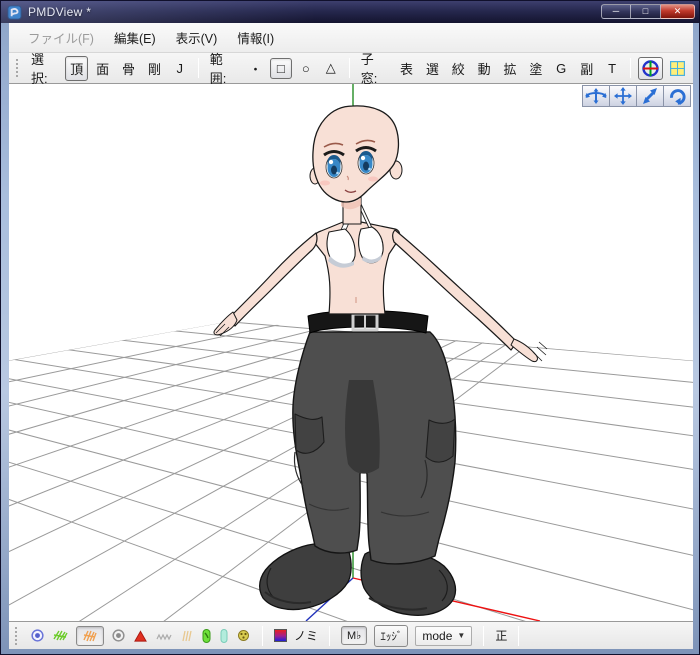 The height and width of the screenshot is (655, 700). What do you see at coordinates (369, 69) in the screenshot?
I see `subwindow-label: 子窓:` at bounding box center [369, 69].